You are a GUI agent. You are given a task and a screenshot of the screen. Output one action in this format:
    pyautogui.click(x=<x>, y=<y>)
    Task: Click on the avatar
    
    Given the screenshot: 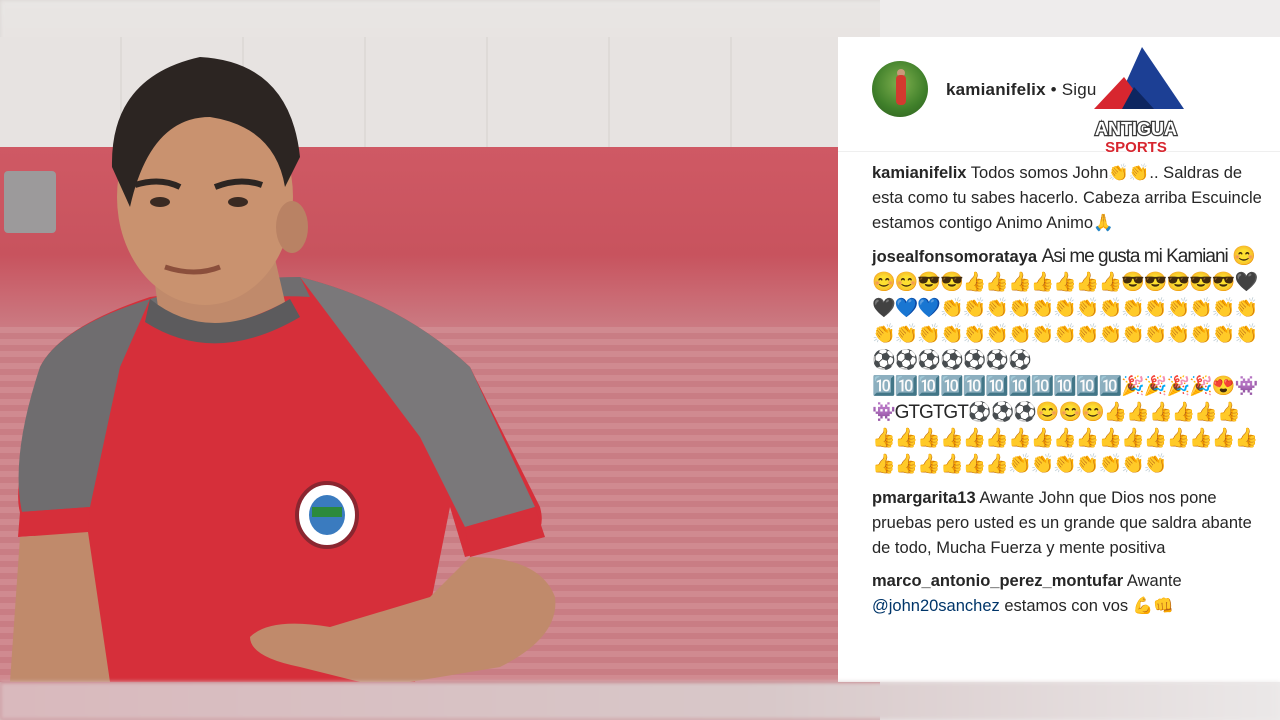 What is the action you would take?
    pyautogui.click(x=900, y=89)
    